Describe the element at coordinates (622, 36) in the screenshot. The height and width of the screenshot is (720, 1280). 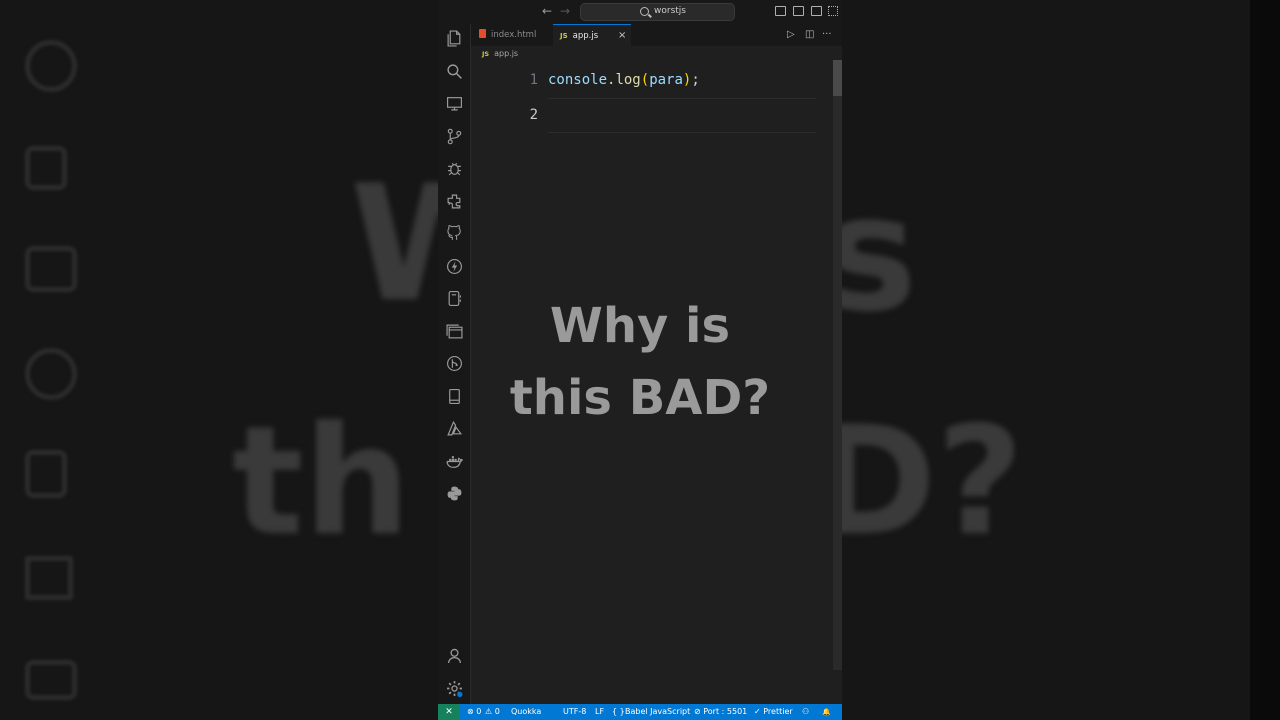
I see `close-tab-icon: ×` at that location.